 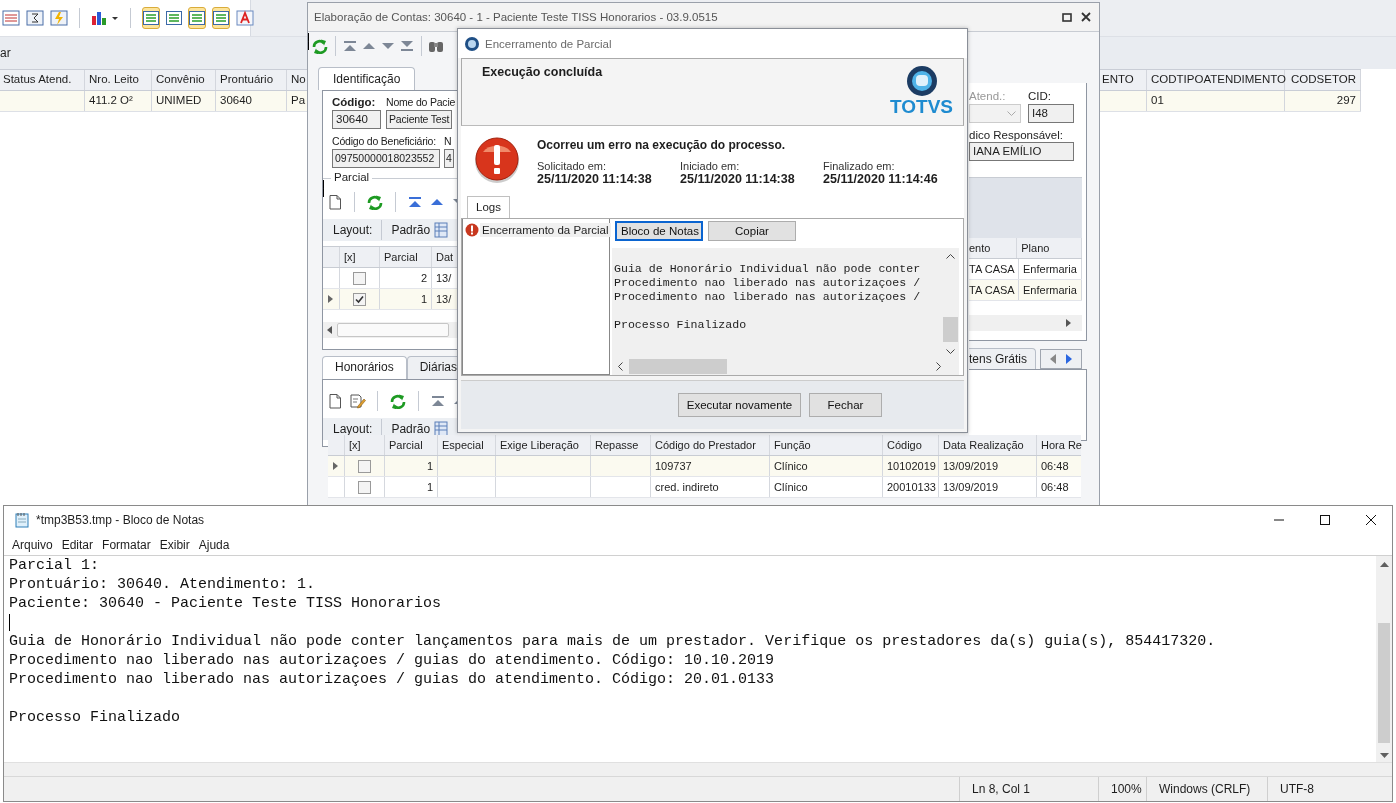 What do you see at coordinates (126, 544) in the screenshot?
I see `menu-item: Formatar` at bounding box center [126, 544].